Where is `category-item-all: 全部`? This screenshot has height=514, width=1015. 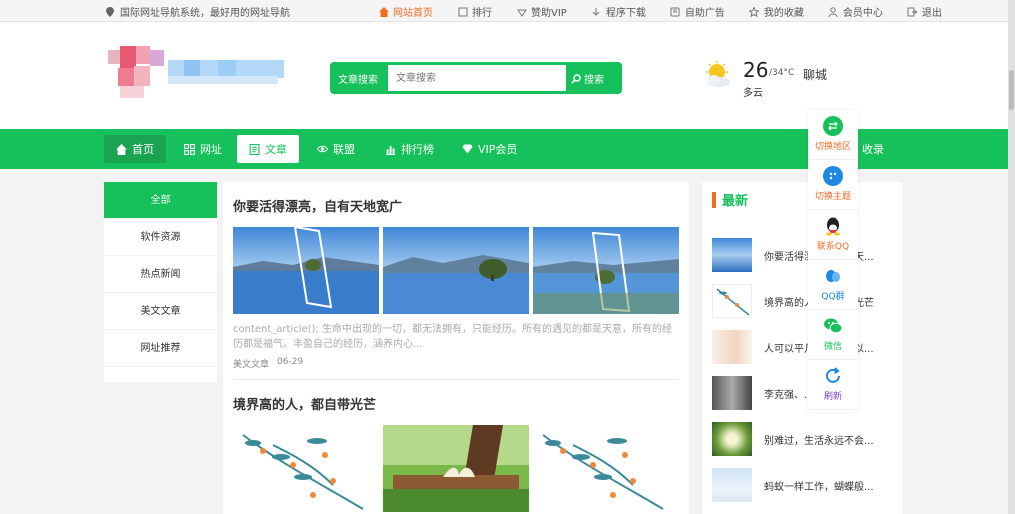
category-item-all: 全部 is located at coordinates (160, 200).